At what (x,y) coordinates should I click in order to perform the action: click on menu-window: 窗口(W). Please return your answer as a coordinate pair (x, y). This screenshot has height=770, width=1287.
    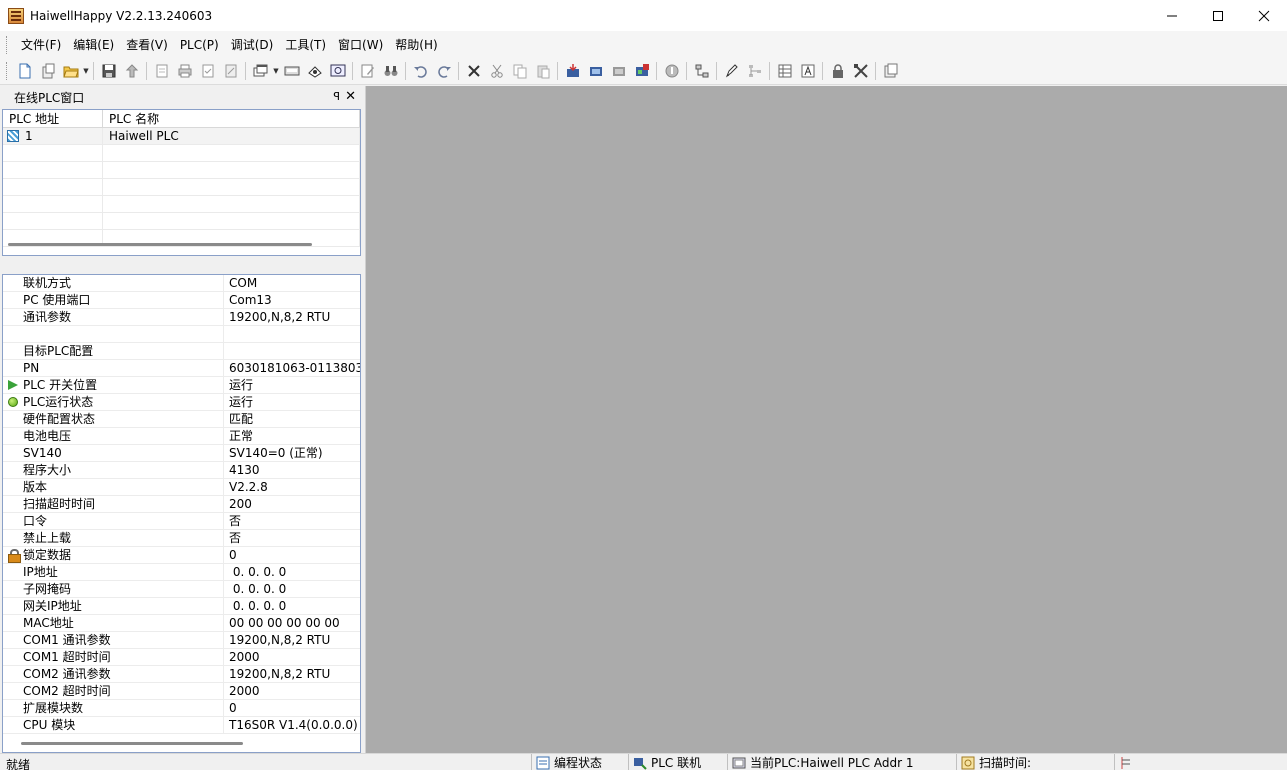
    Looking at the image, I should click on (360, 45).